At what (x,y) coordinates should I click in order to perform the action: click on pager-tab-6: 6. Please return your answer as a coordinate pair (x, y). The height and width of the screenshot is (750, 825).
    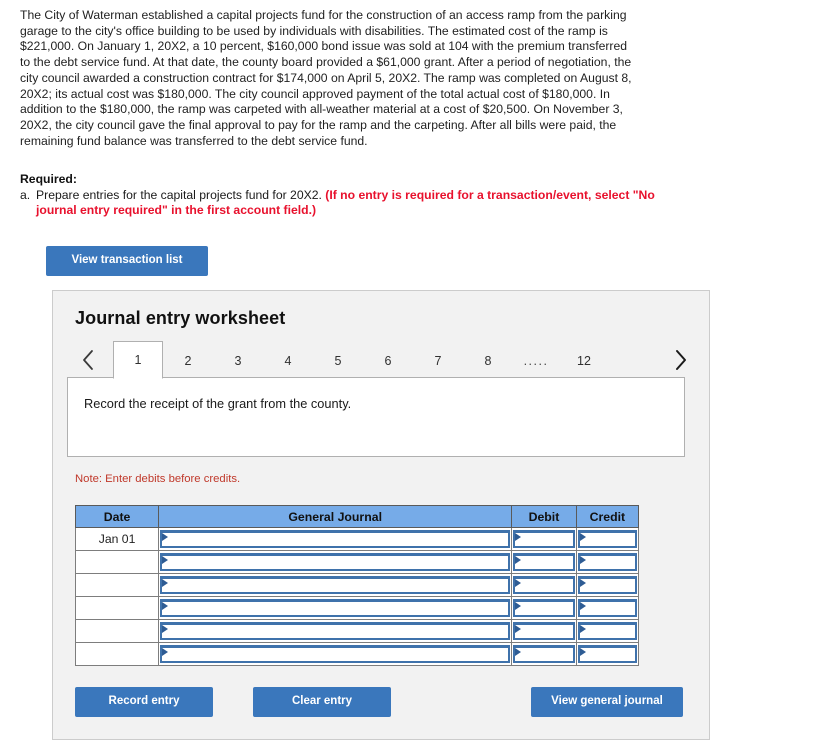
    Looking at the image, I should click on (388, 360).